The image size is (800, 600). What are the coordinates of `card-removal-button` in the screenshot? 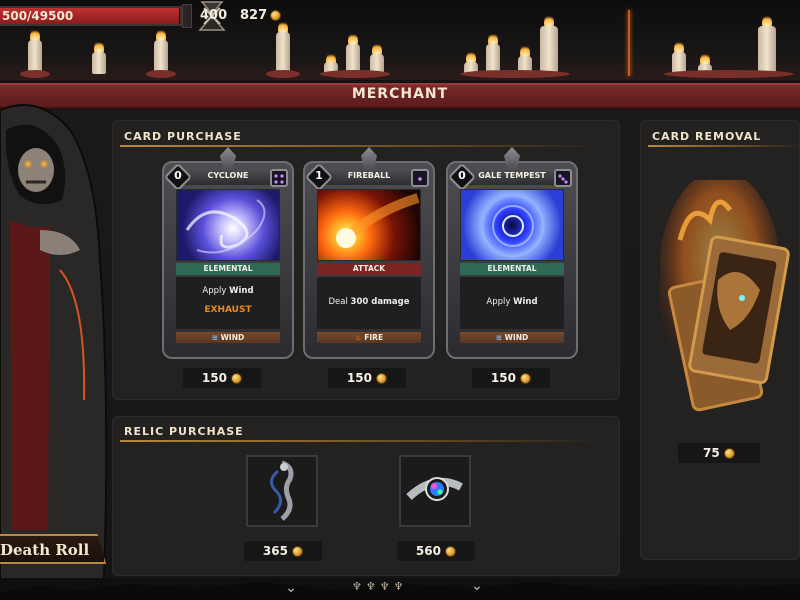 It's located at (724, 295).